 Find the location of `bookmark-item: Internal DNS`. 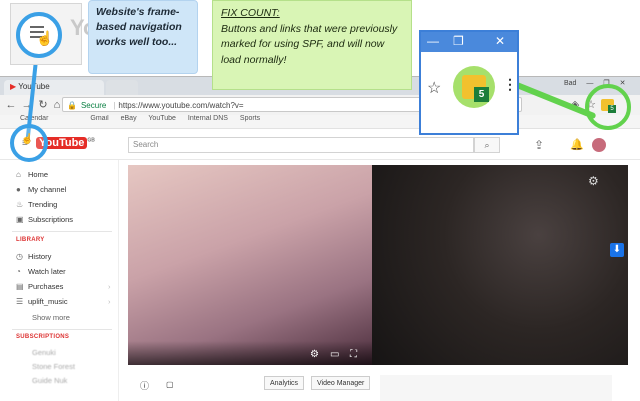

bookmark-item: Internal DNS is located at coordinates (208, 118).